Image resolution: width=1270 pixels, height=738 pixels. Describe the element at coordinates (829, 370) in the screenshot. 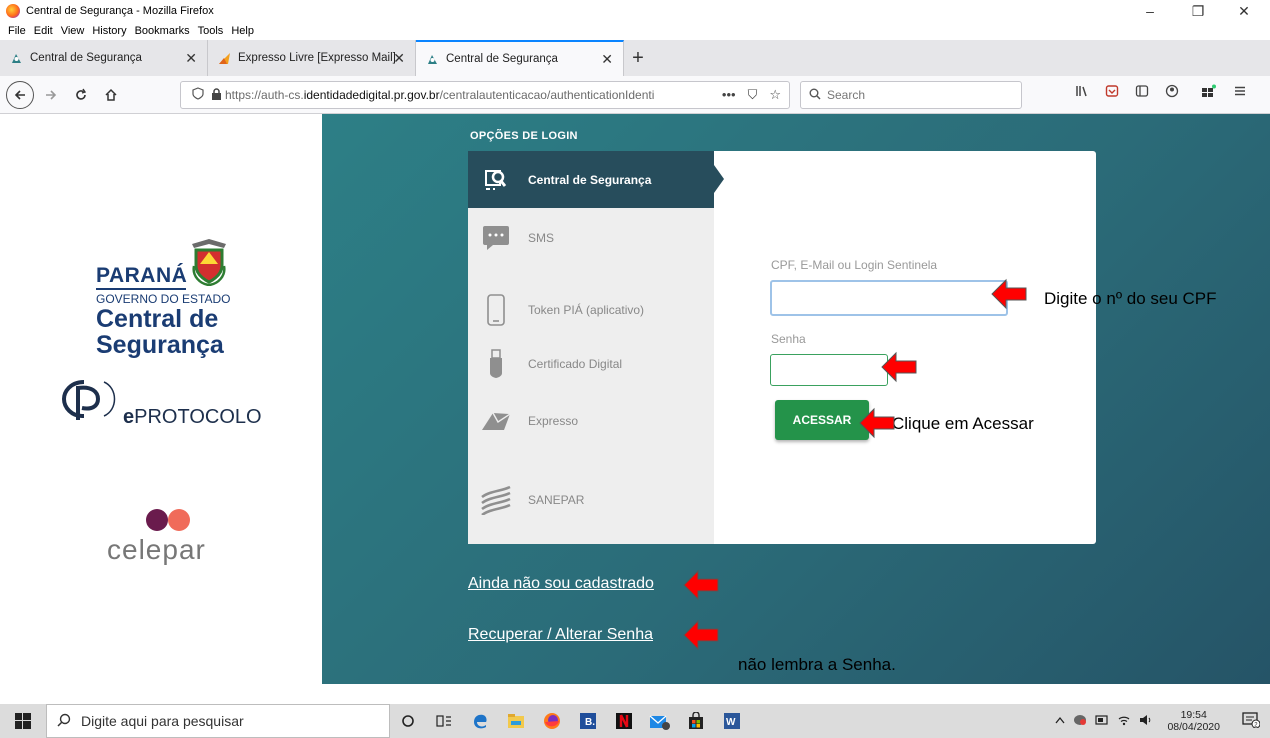

I see `senha-input` at that location.